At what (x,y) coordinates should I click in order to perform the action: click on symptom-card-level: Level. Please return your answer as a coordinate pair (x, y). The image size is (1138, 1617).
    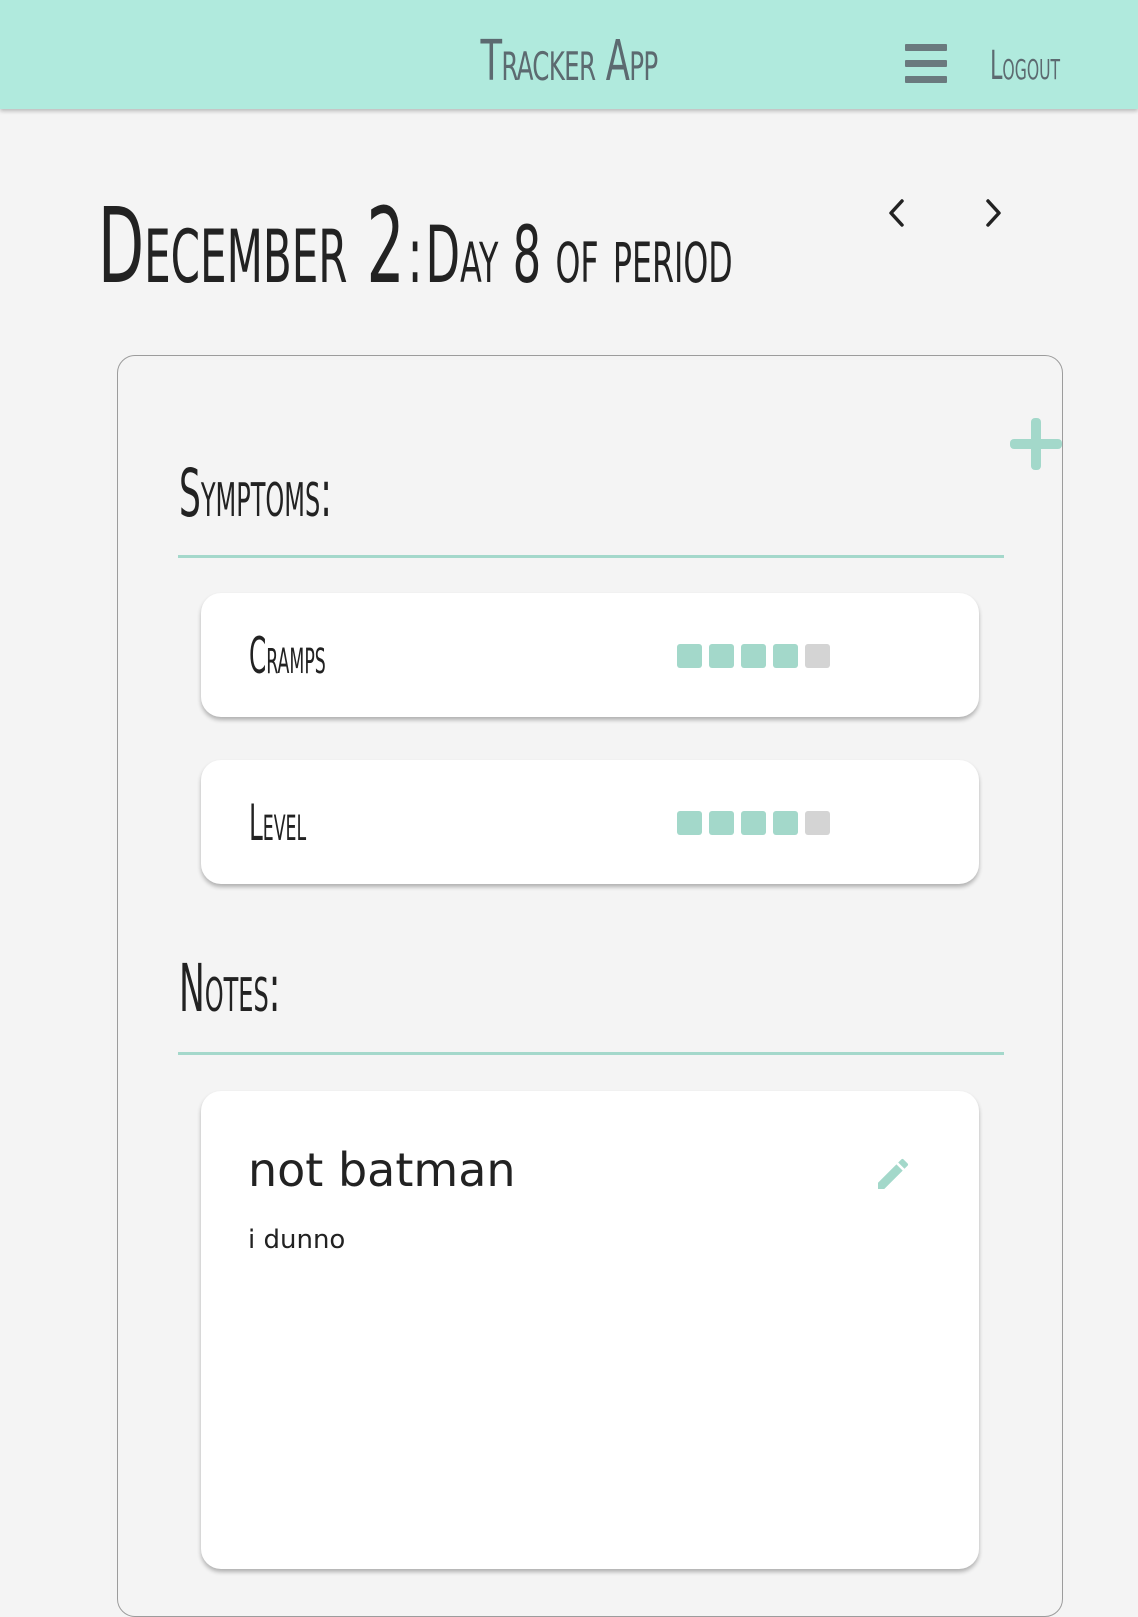
    Looking at the image, I should click on (590, 822).